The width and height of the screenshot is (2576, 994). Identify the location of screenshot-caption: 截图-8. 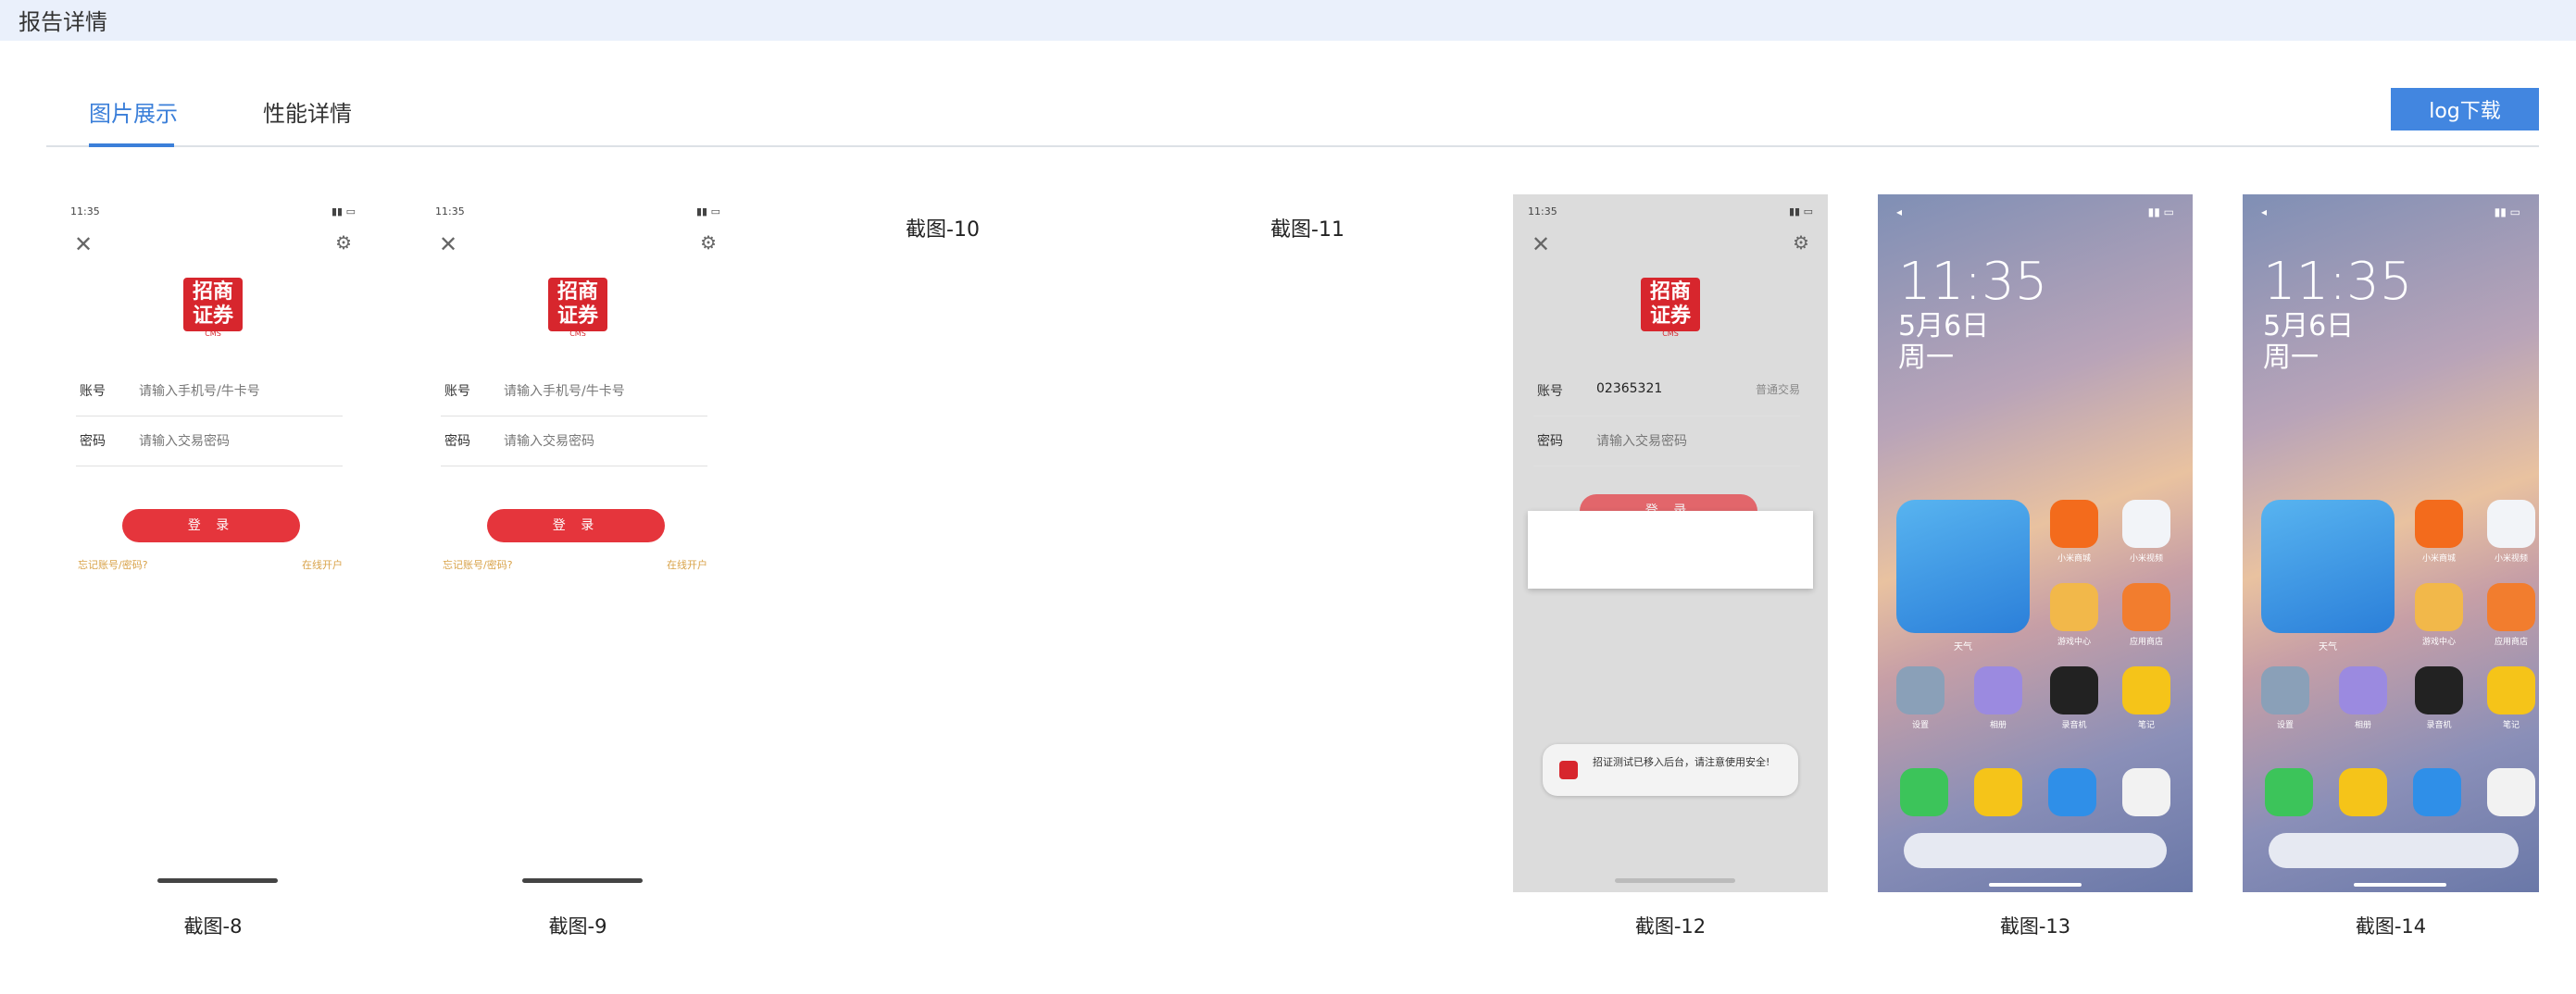
(213, 926).